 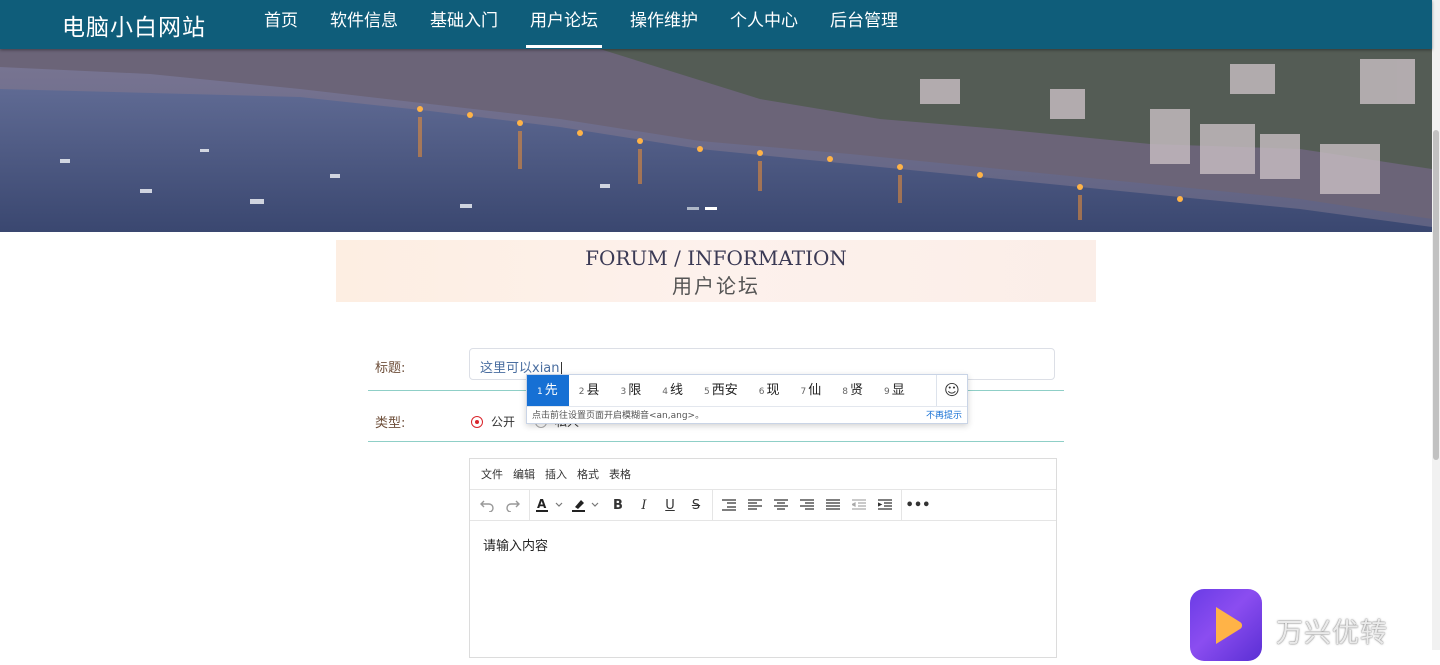 I want to click on section-title-en: FORUM / INFORMATION, so click(x=716, y=258).